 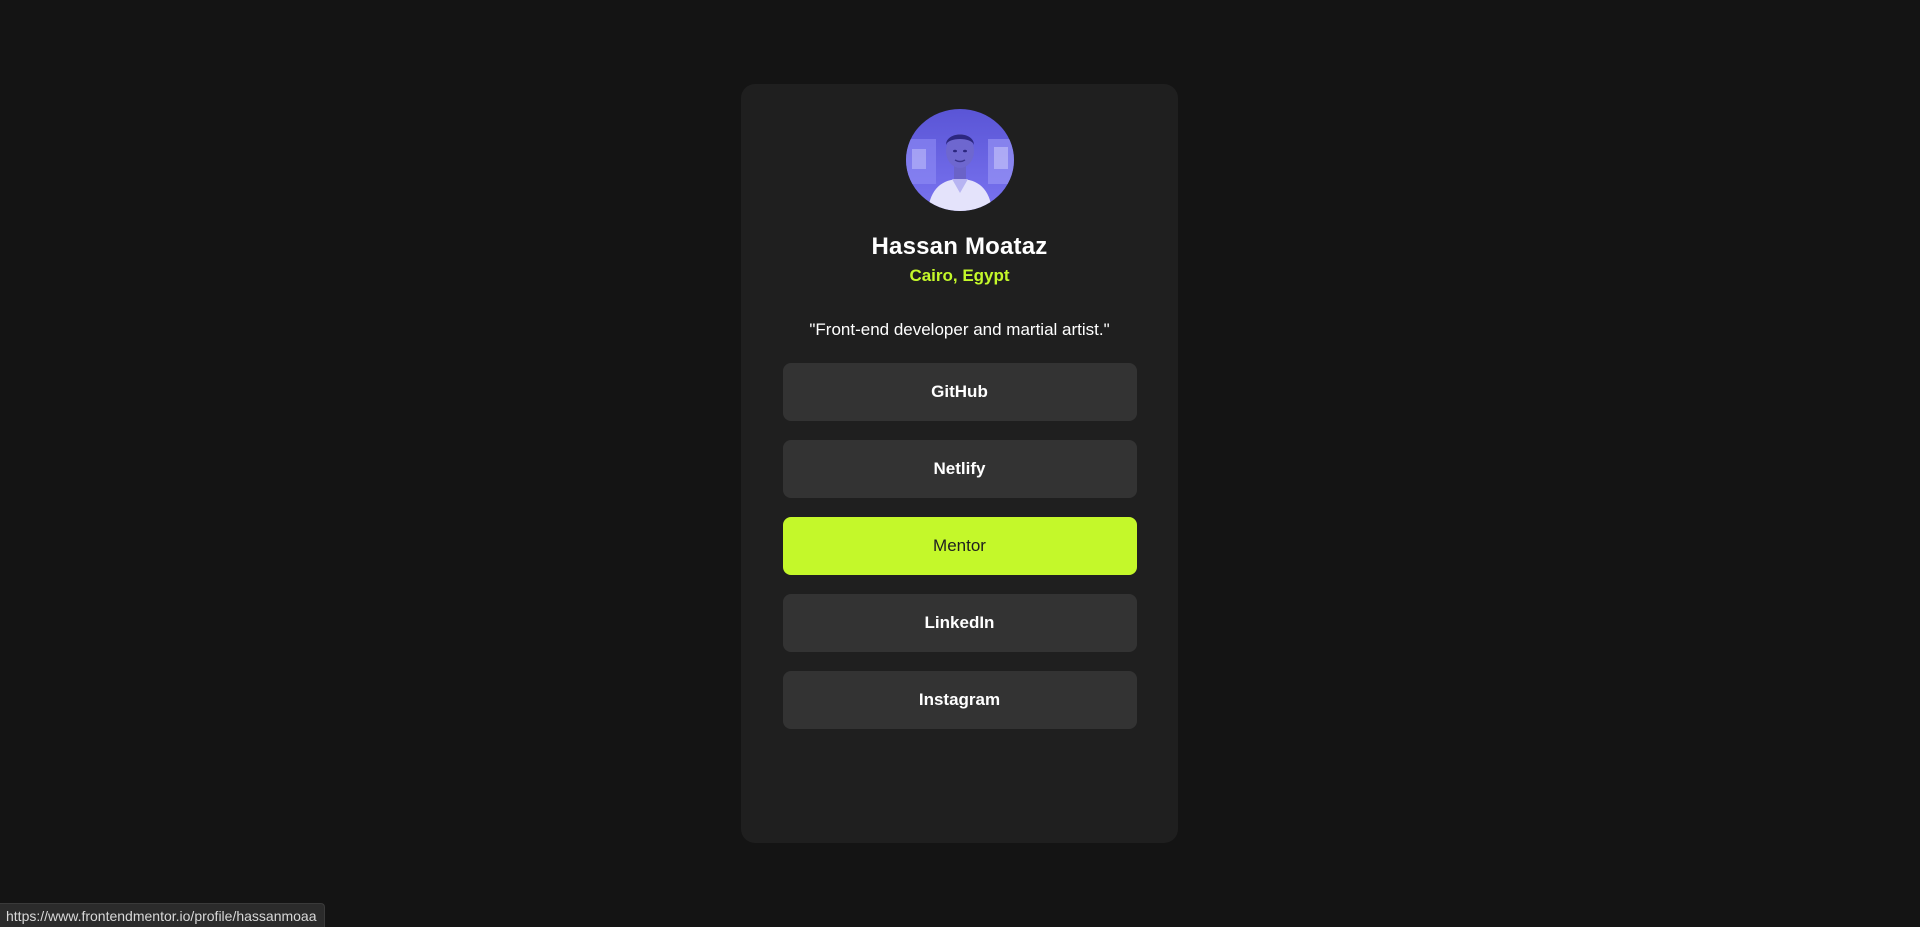 I want to click on avatar-image, so click(x=959, y=160).